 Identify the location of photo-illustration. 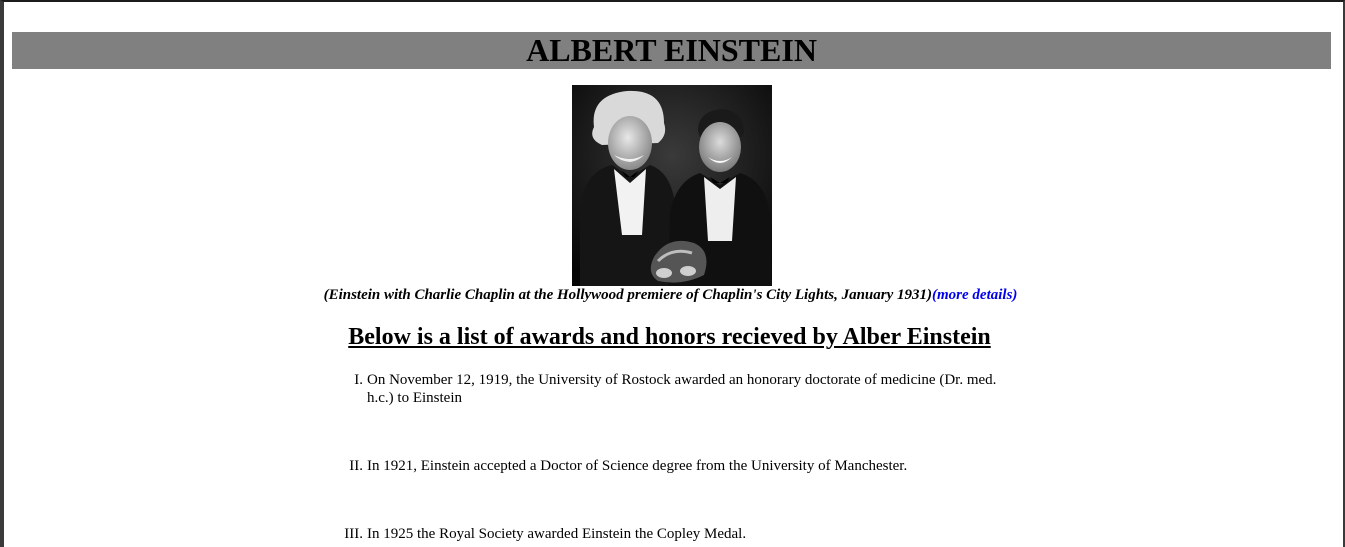
(672, 185).